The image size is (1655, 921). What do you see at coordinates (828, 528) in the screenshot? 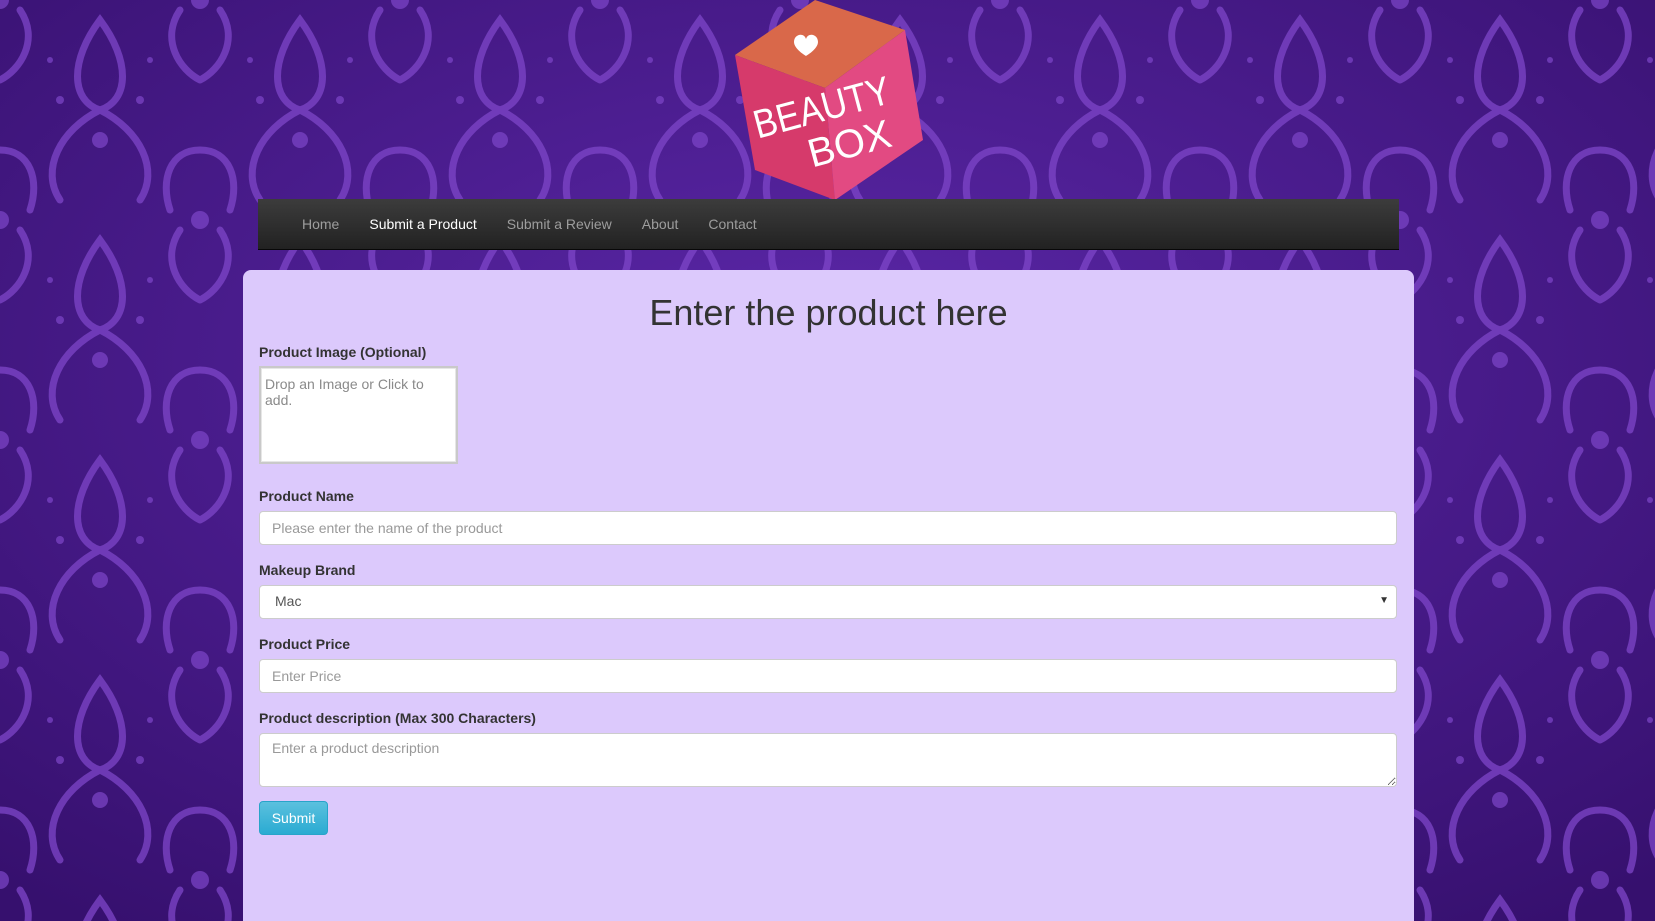
I see `product-name-input` at bounding box center [828, 528].